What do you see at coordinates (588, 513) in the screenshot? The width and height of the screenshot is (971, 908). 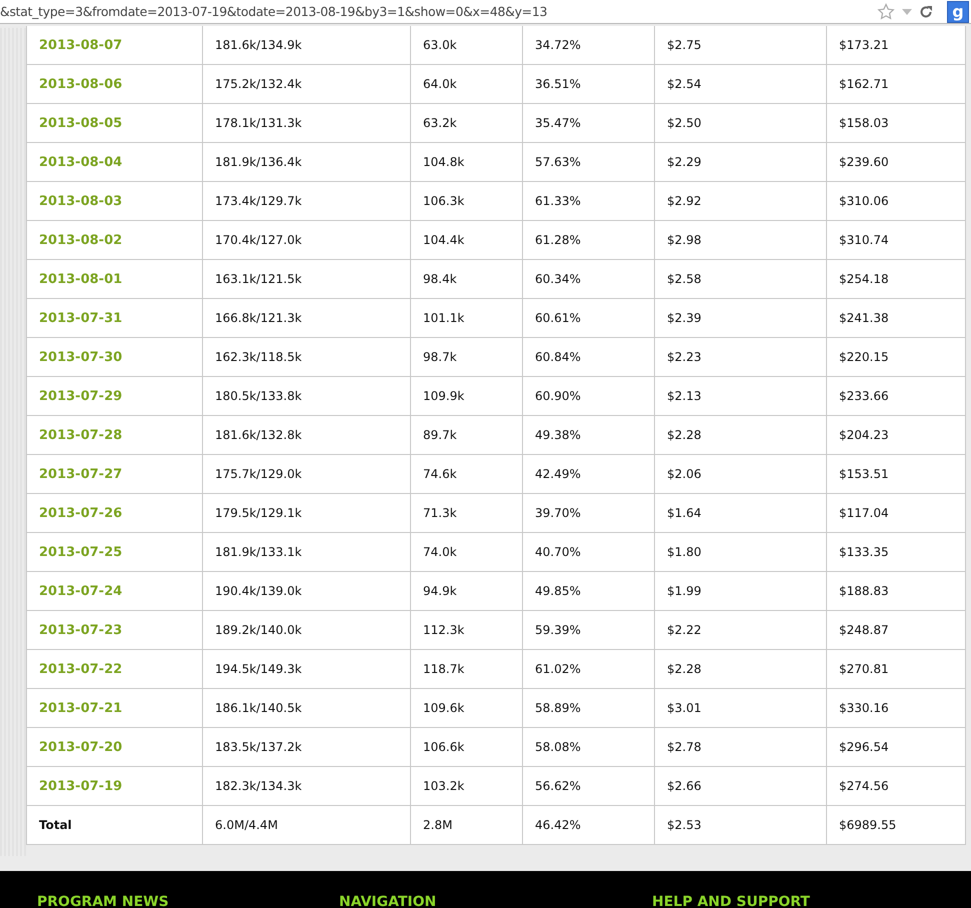 I see `table-cell: 39.70%` at bounding box center [588, 513].